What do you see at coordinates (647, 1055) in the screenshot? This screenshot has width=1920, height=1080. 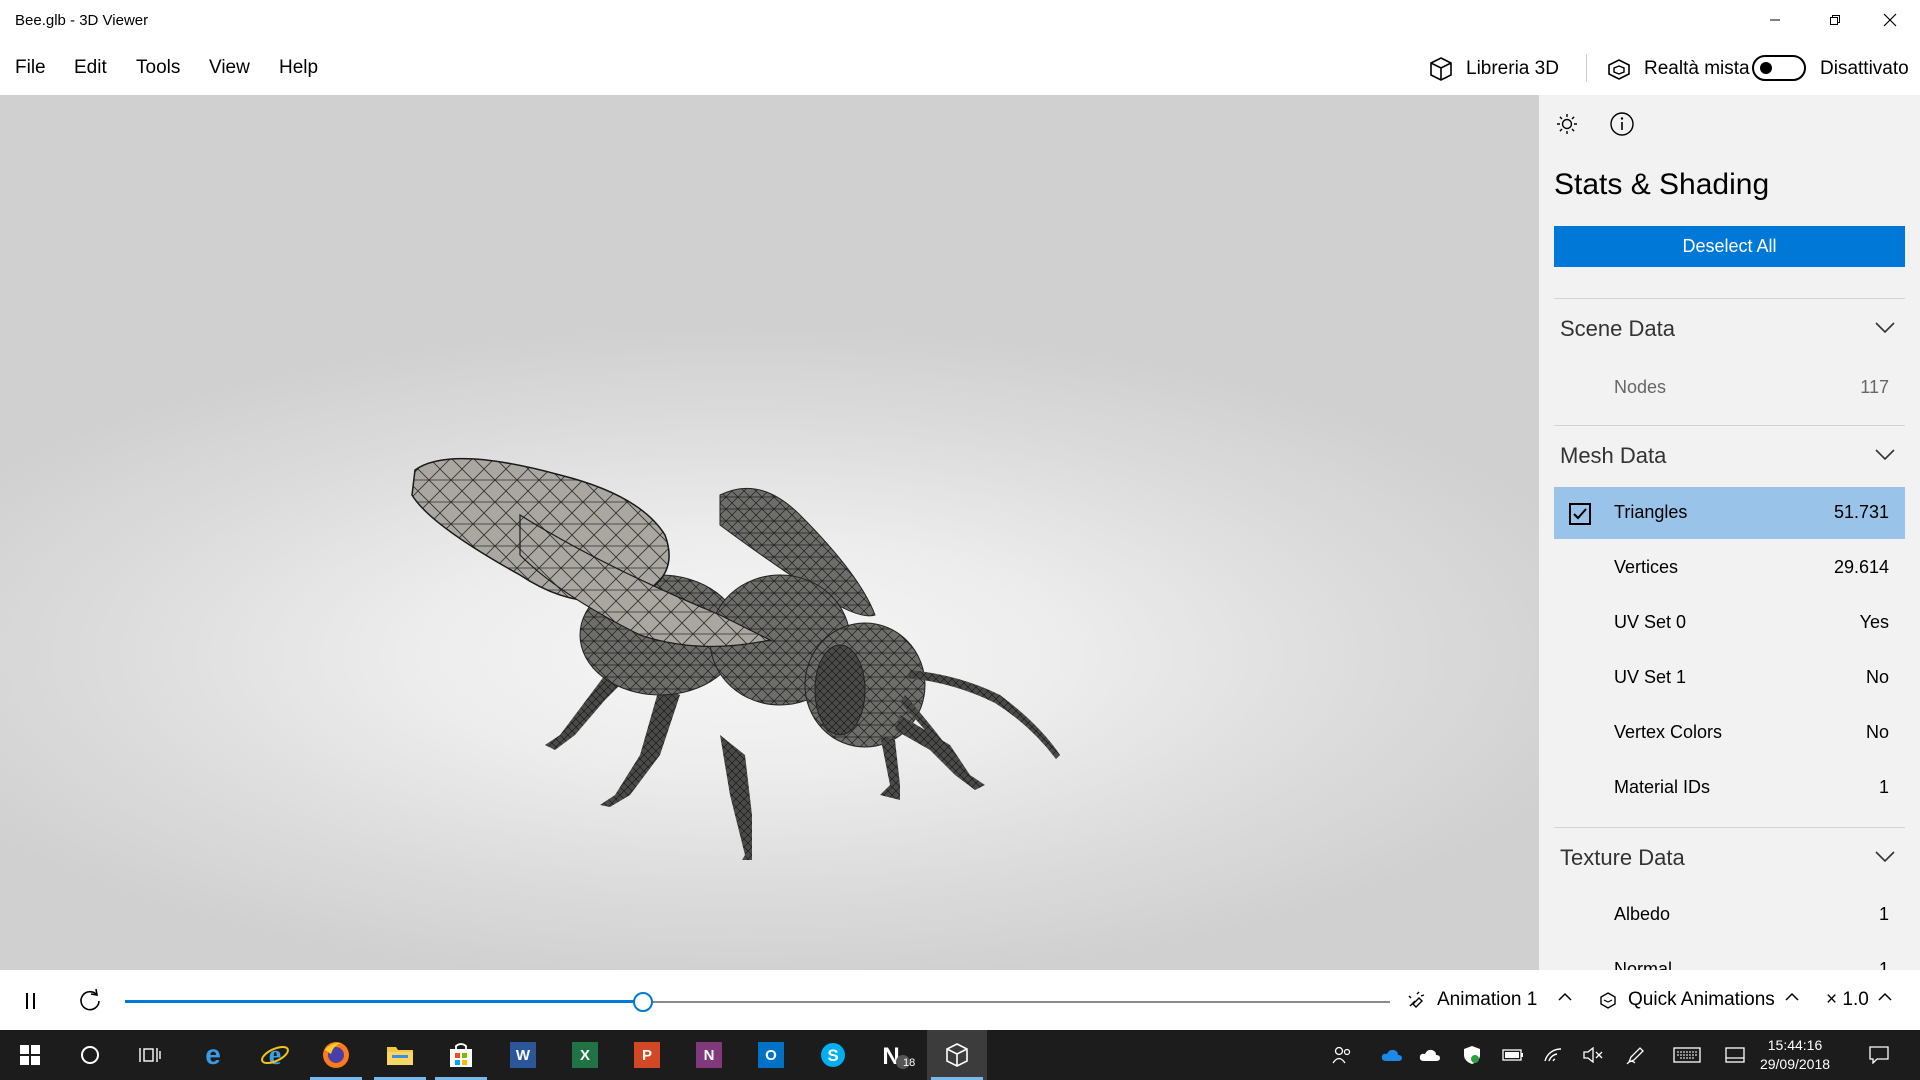 I see `taskbar-powerpoint: P` at bounding box center [647, 1055].